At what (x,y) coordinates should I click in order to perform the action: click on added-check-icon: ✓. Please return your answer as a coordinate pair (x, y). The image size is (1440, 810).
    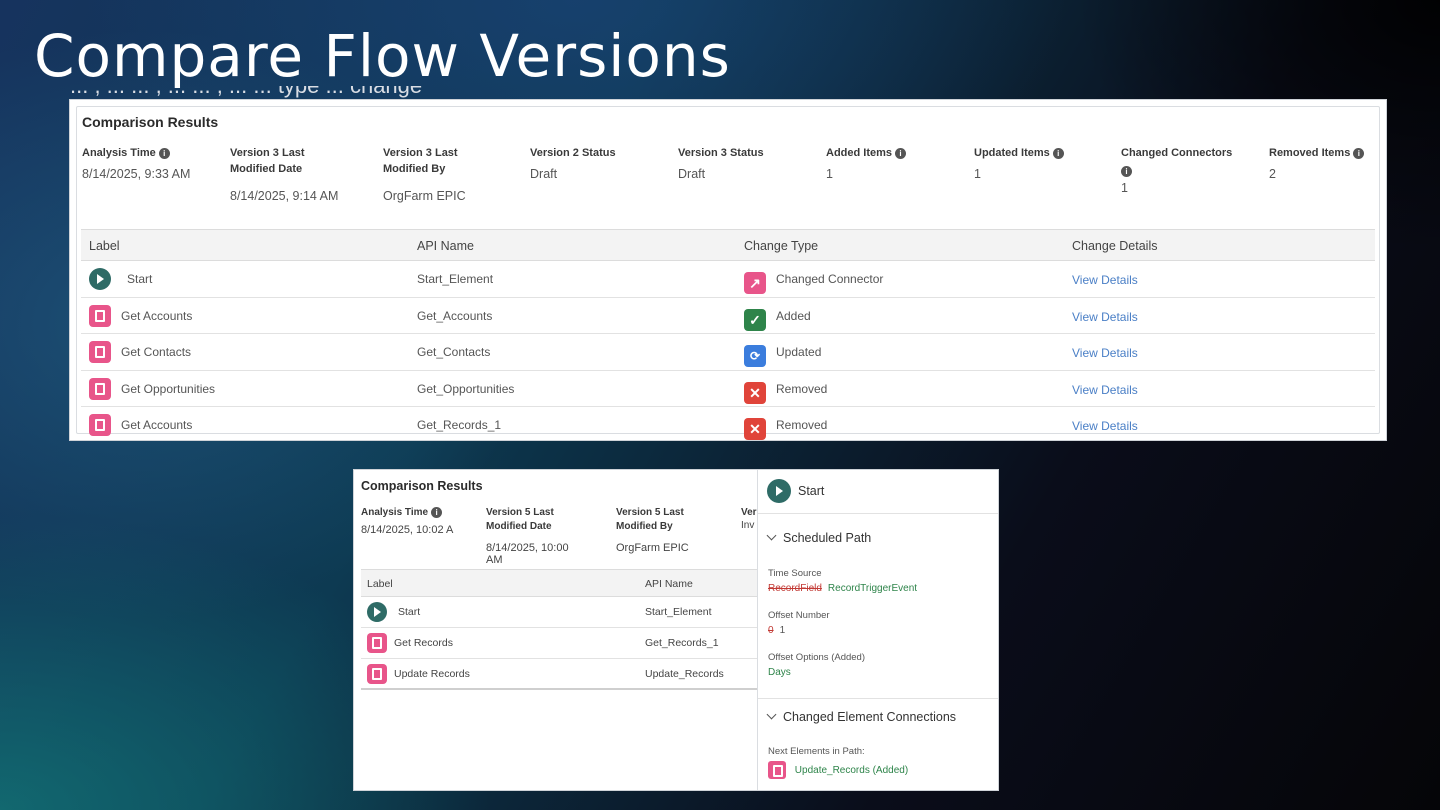
    Looking at the image, I should click on (755, 319).